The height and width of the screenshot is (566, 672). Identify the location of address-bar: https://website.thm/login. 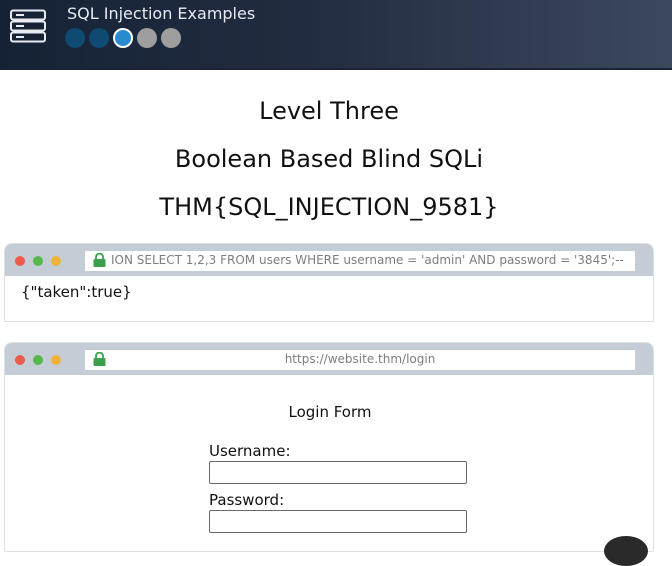
(360, 360).